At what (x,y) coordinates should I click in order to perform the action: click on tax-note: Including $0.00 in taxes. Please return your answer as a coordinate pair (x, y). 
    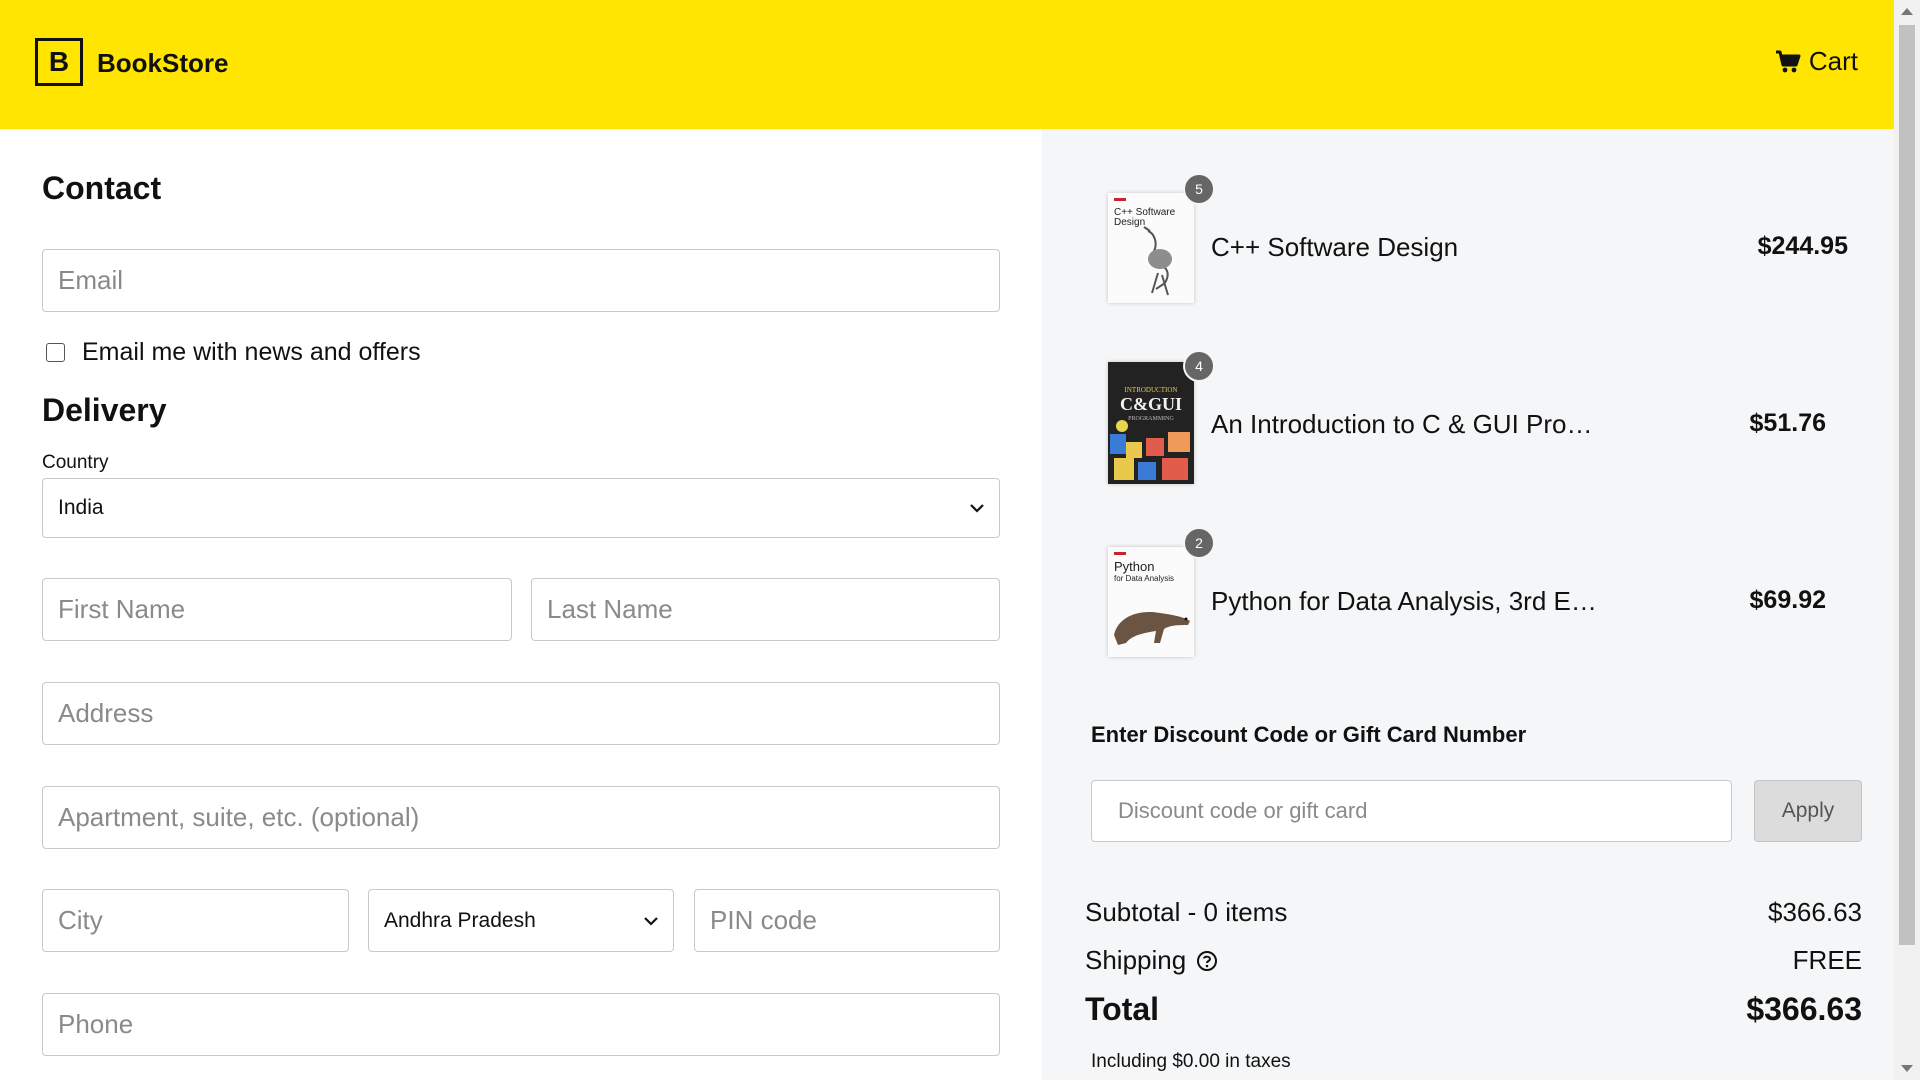
    Looking at the image, I should click on (1191, 1061).